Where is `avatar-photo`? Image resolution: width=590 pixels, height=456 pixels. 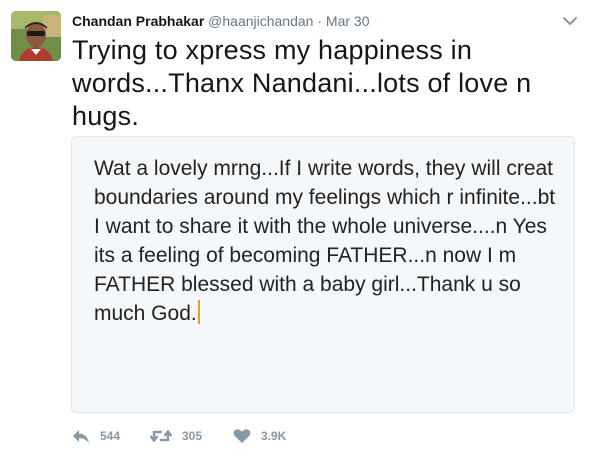 avatar-photo is located at coordinates (36, 36).